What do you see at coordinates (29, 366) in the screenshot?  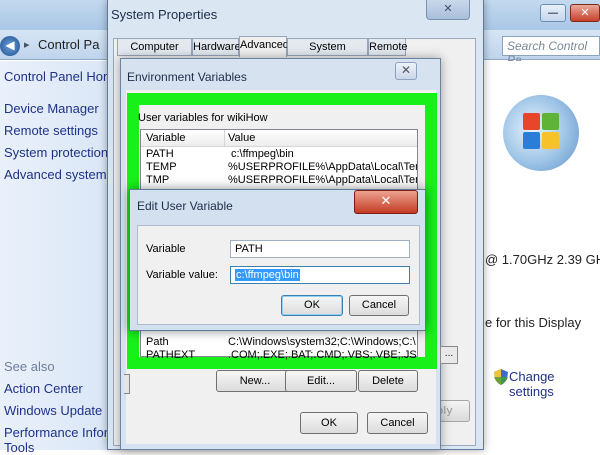 I see `see-also-heading: See also` at bounding box center [29, 366].